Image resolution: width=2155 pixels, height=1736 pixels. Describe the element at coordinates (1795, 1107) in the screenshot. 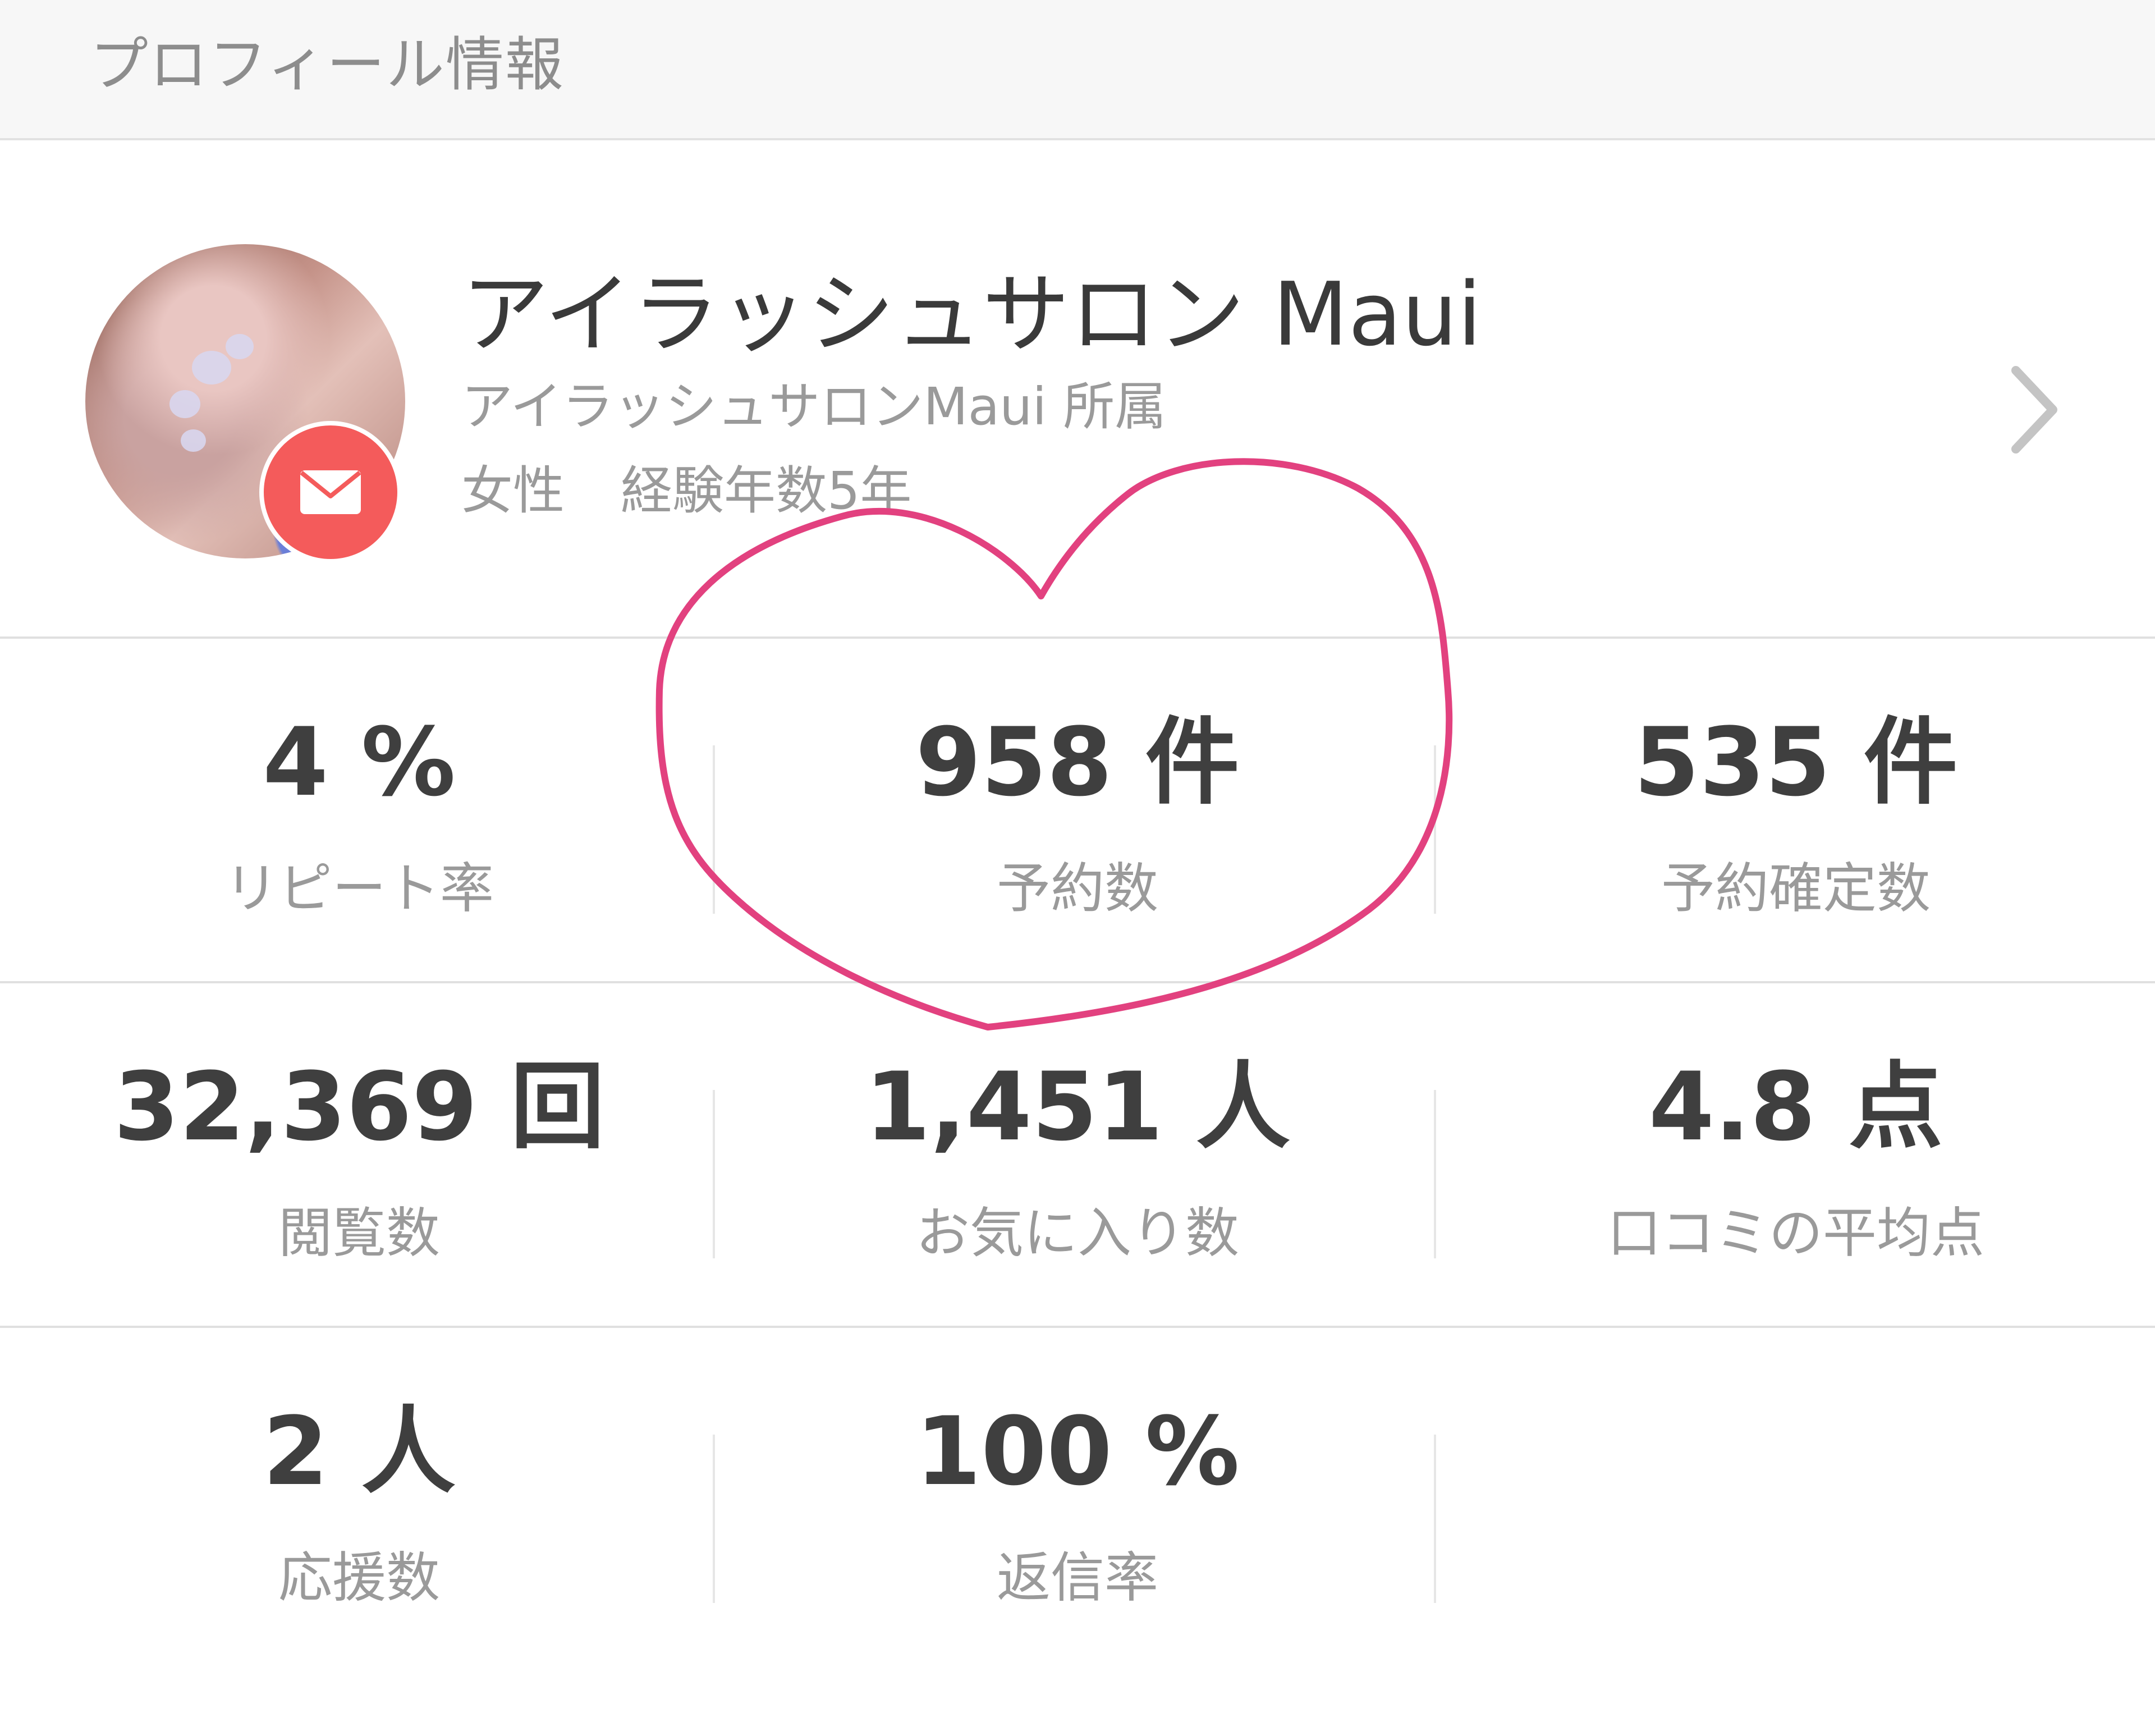

I see `stat-value: 4.8 点` at that location.